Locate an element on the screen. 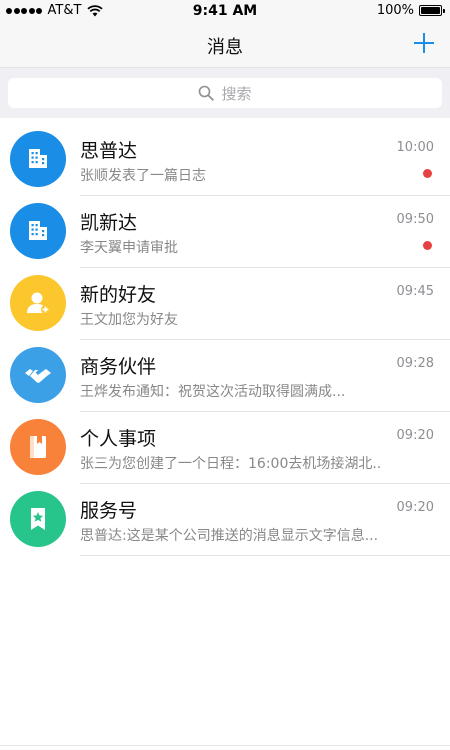 This screenshot has height=750, width=450. list-item: 商务伙伴 王烨发布通知：祝贺这次活动取得圆满成... 09:28 is located at coordinates (225, 376).